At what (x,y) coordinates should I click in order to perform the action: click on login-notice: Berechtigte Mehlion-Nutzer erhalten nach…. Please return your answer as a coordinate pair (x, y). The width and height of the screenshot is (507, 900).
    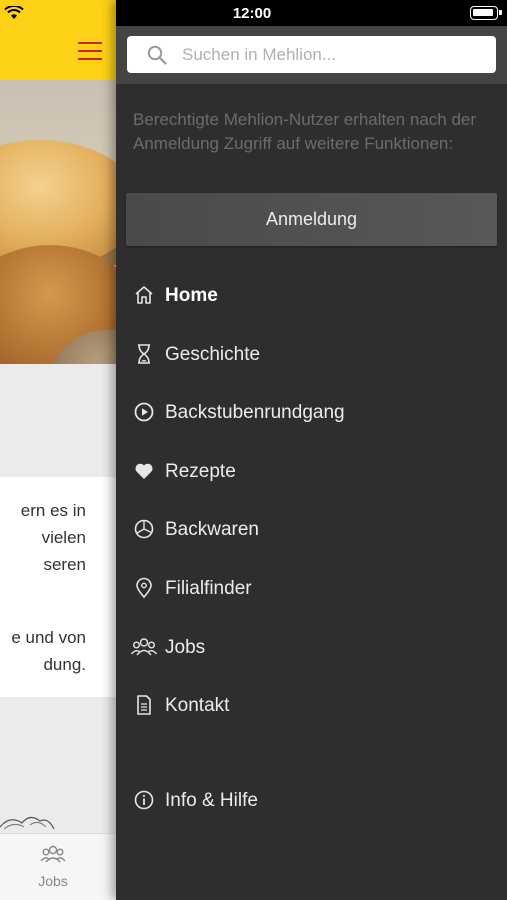
    Looking at the image, I should click on (305, 131).